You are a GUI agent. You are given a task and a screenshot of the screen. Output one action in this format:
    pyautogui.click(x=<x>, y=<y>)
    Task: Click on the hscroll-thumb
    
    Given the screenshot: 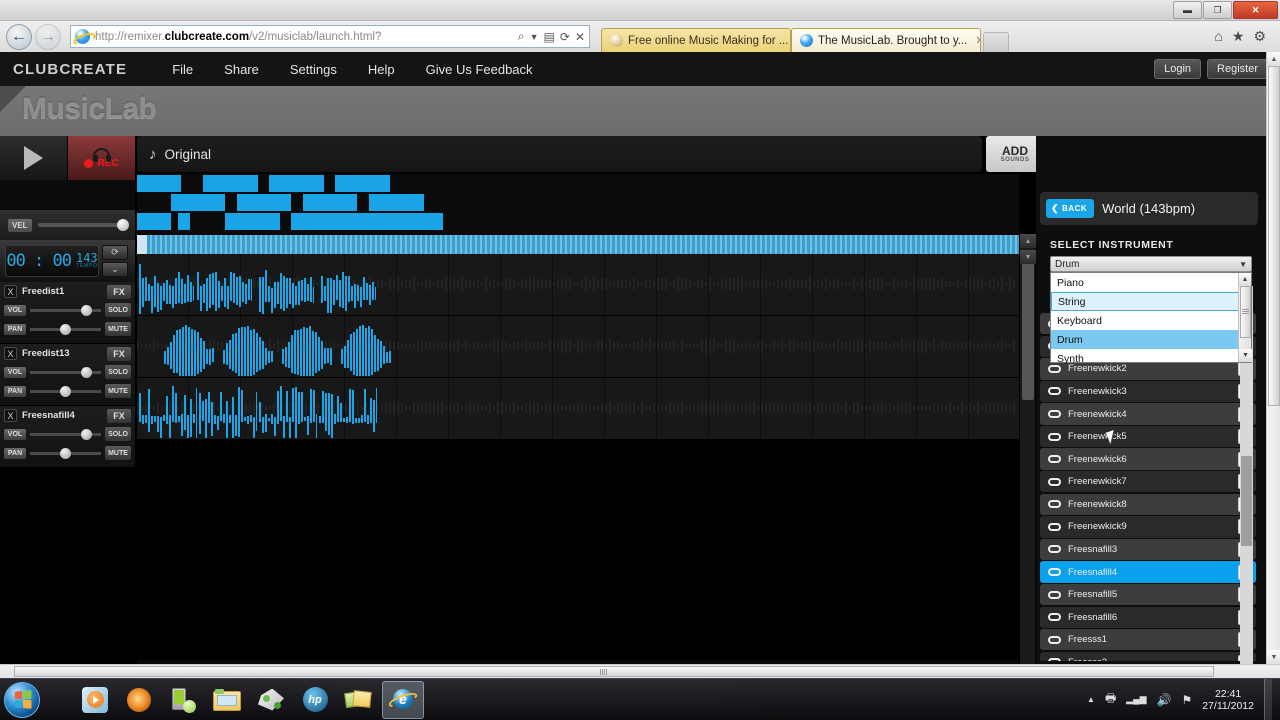 What is the action you would take?
    pyautogui.click(x=614, y=671)
    